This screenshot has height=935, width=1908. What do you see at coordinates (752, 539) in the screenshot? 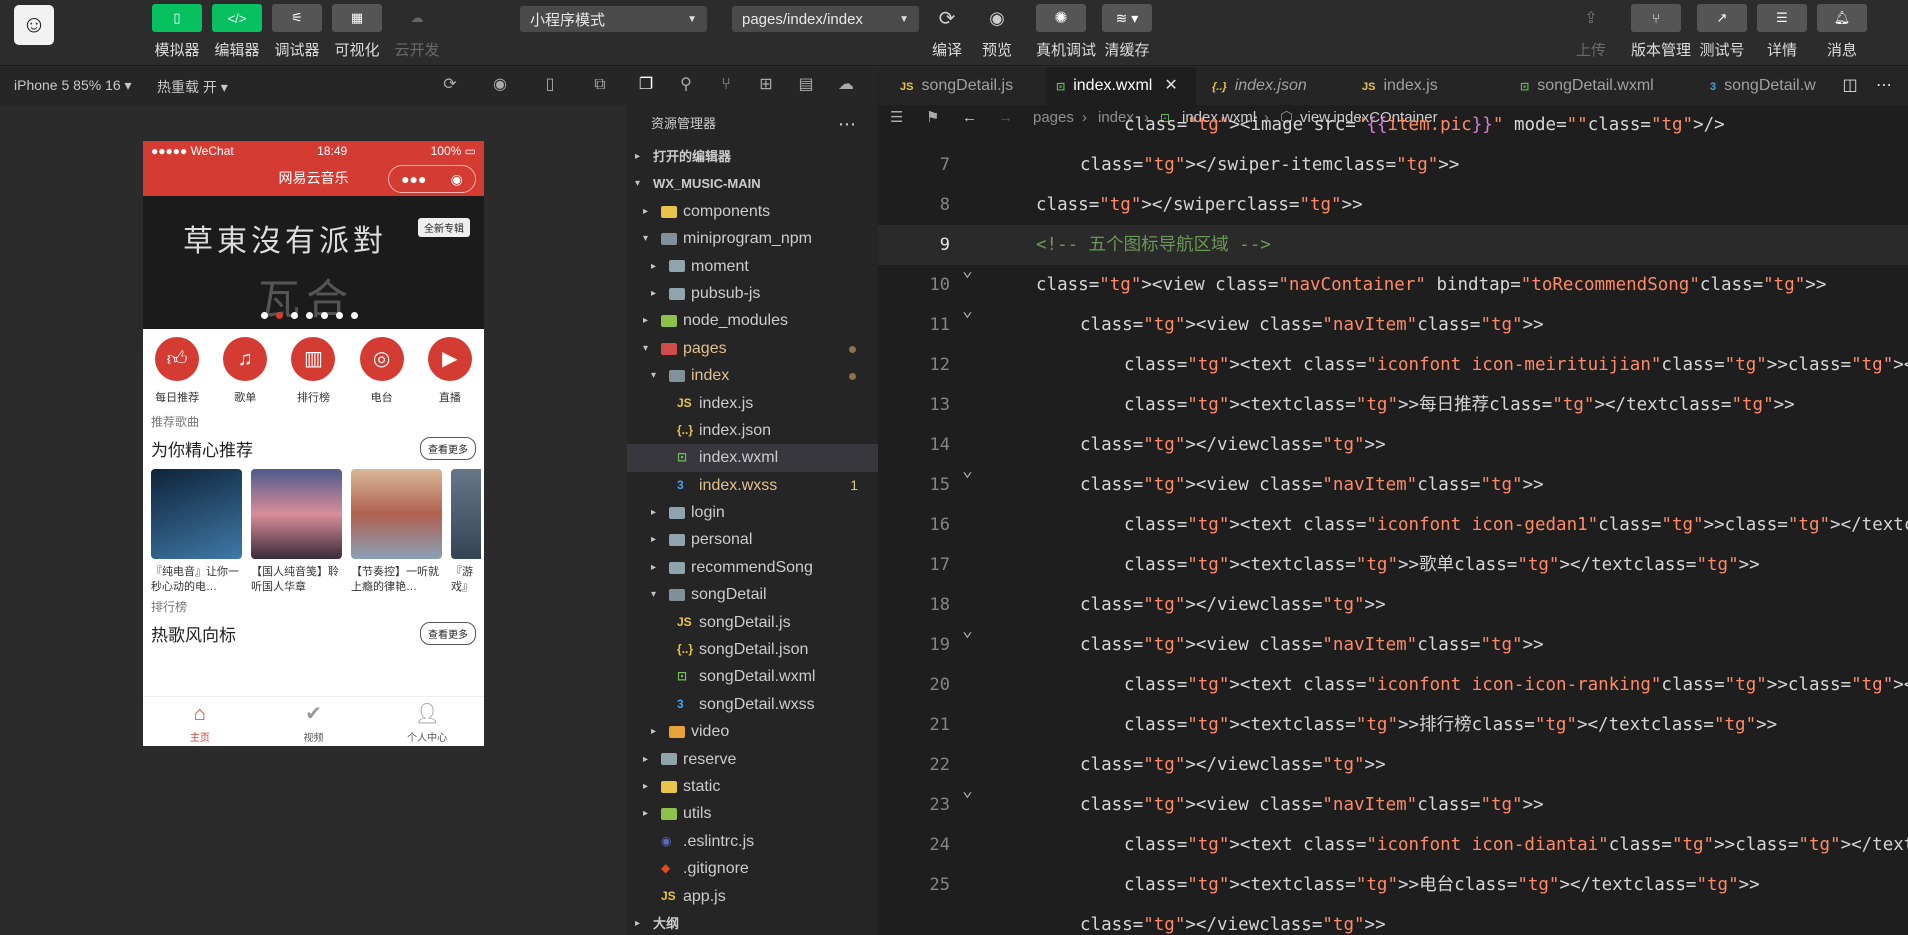
I see `tree-folder: ▸ personal` at bounding box center [752, 539].